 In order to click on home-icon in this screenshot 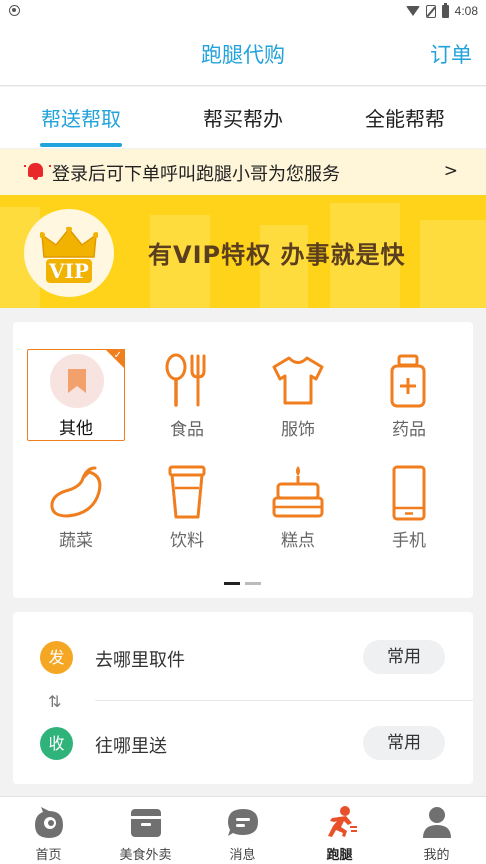, I will do `click(49, 822)`.